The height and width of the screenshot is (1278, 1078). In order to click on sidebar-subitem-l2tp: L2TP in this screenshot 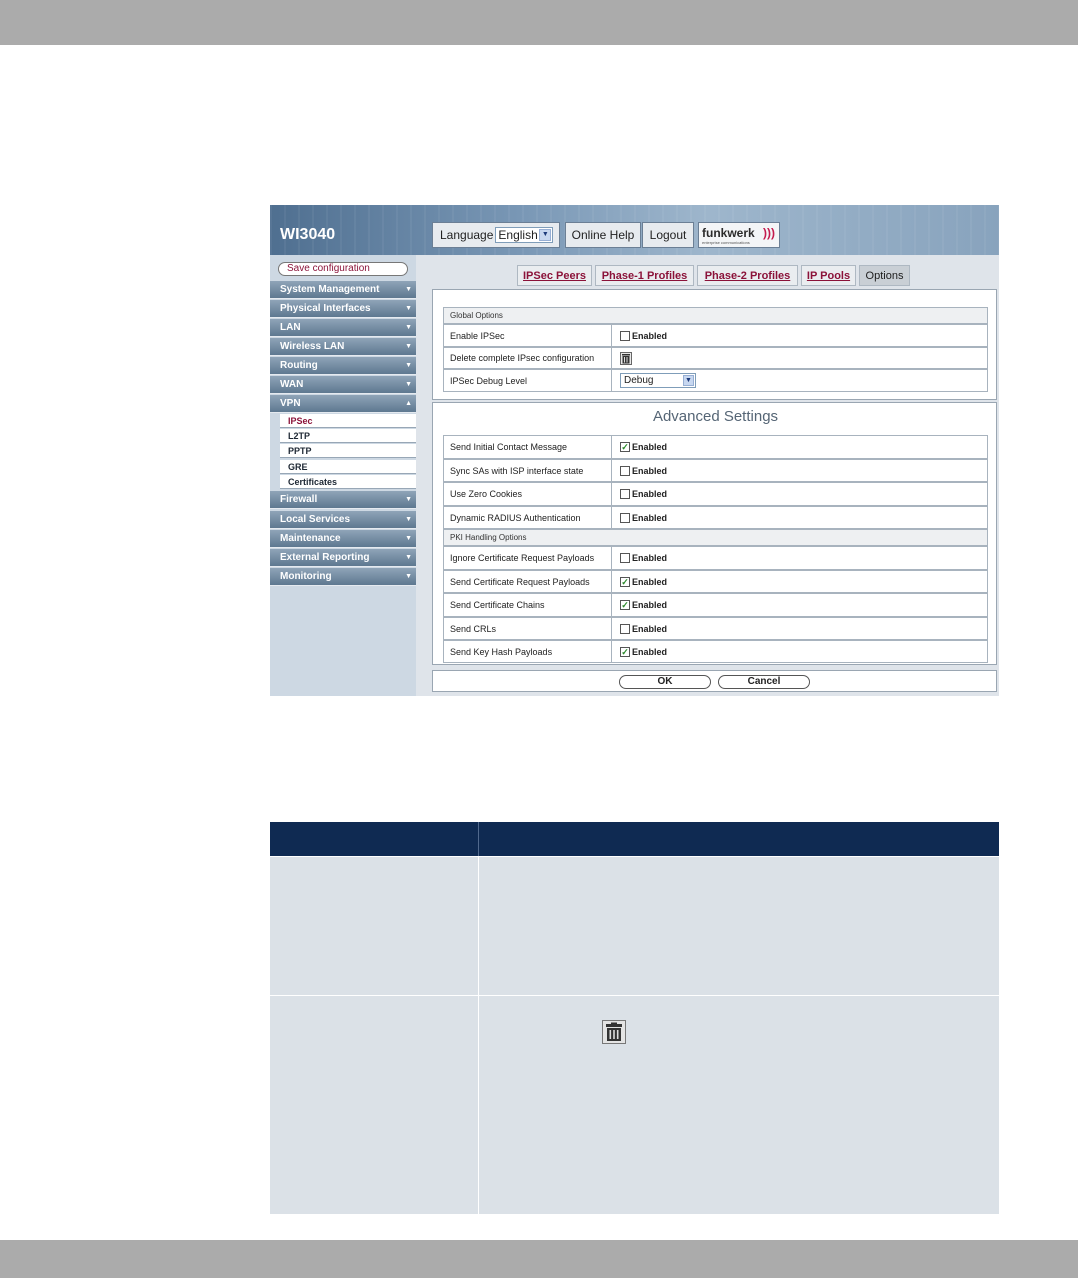, I will do `click(348, 436)`.